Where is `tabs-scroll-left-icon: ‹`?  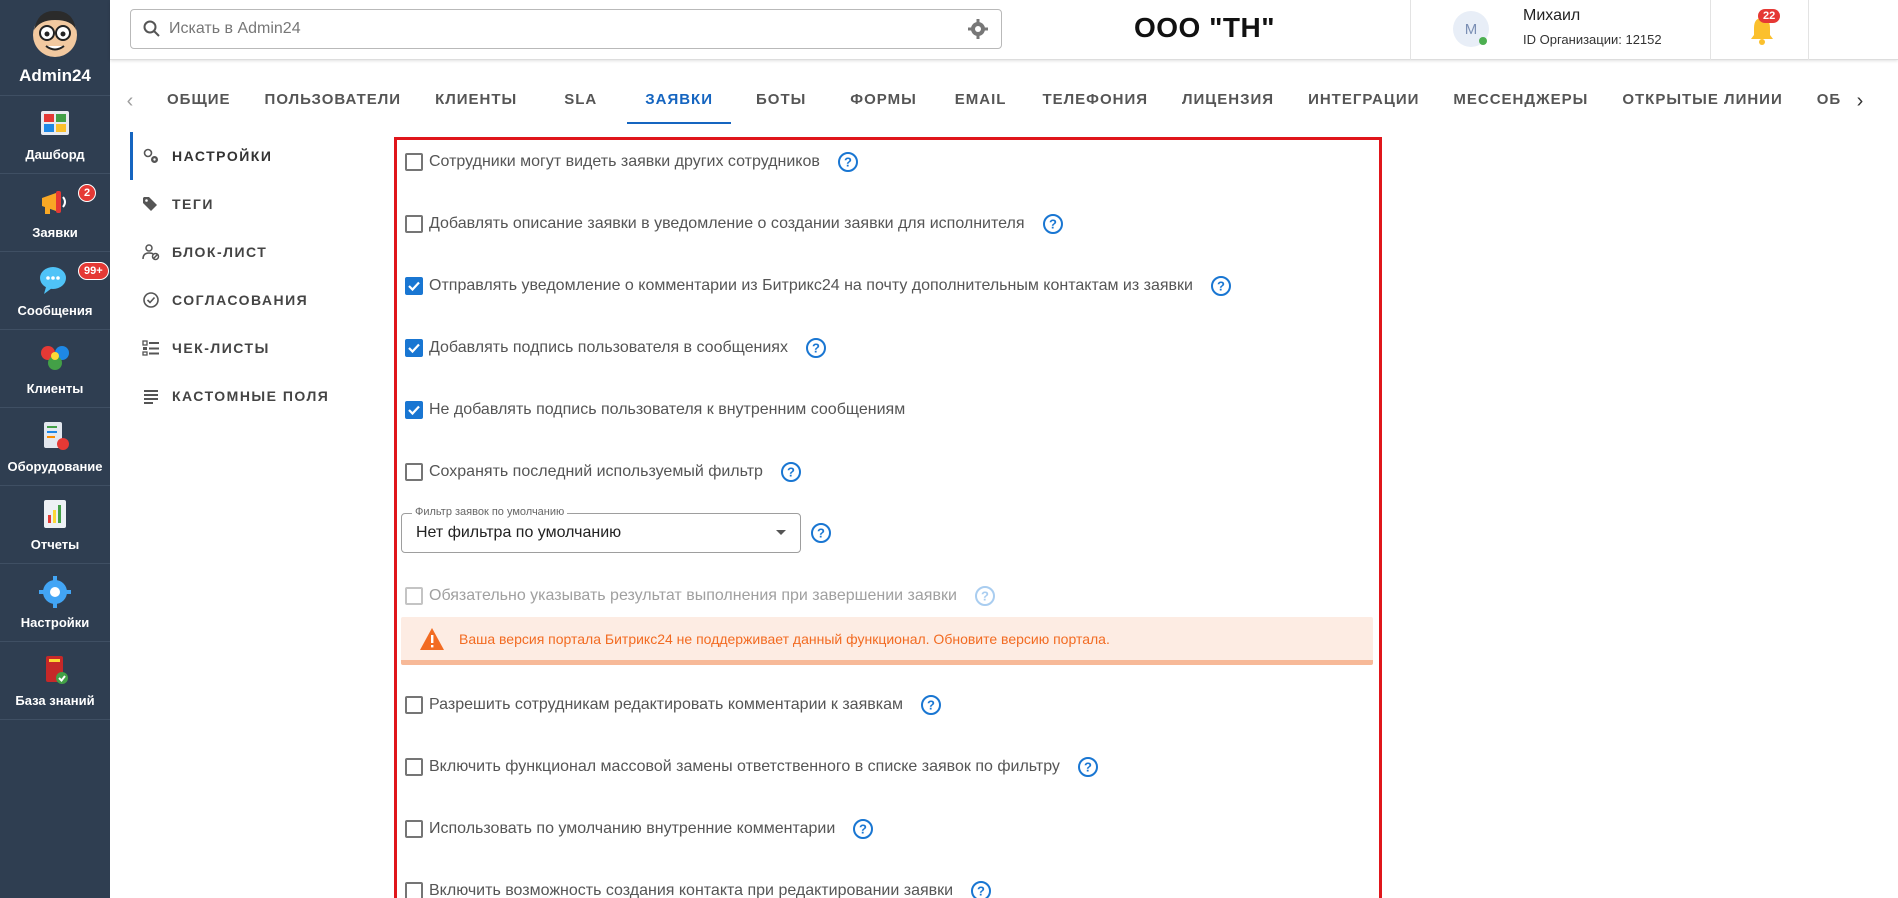
tabs-scroll-left-icon: ‹ is located at coordinates (130, 100).